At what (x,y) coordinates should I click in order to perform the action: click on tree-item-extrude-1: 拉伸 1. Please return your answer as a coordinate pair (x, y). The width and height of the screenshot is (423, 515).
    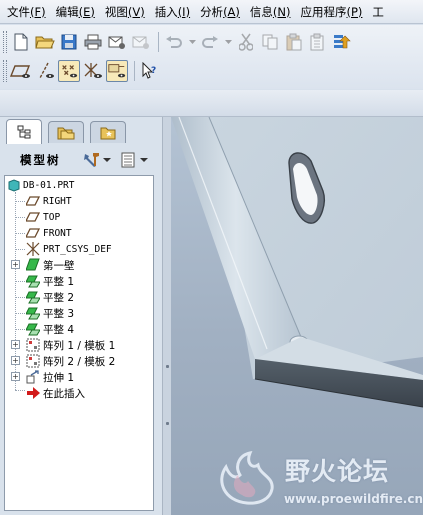
    Looking at the image, I should click on (50, 377).